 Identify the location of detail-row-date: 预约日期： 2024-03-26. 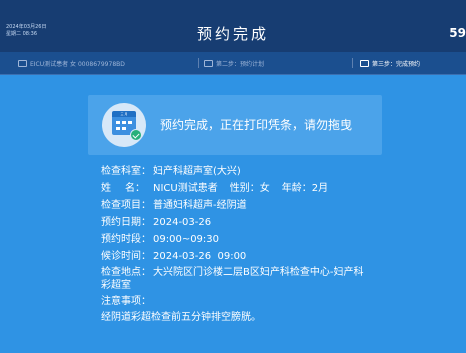
(156, 223).